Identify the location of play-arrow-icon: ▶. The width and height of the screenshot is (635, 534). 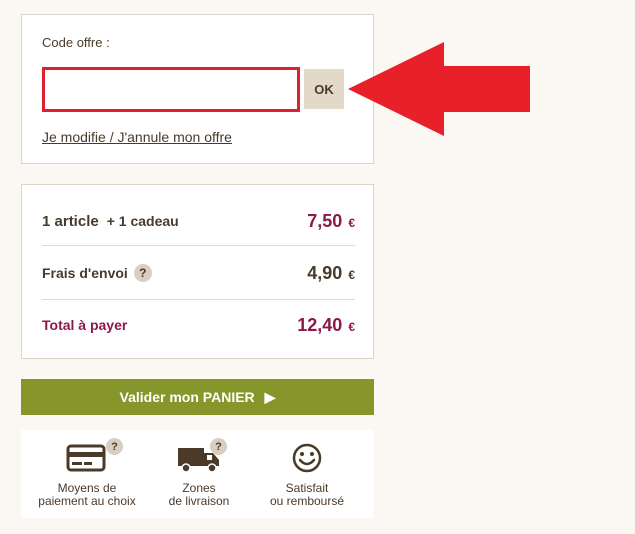
(270, 396).